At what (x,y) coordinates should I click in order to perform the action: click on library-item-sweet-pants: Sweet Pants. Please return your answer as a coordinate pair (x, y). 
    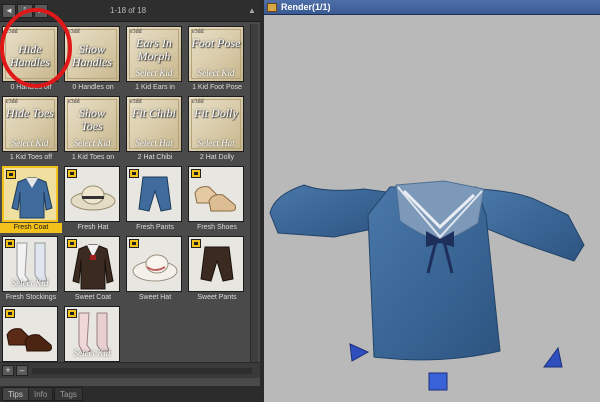
    Looking at the image, I should click on (216, 268).